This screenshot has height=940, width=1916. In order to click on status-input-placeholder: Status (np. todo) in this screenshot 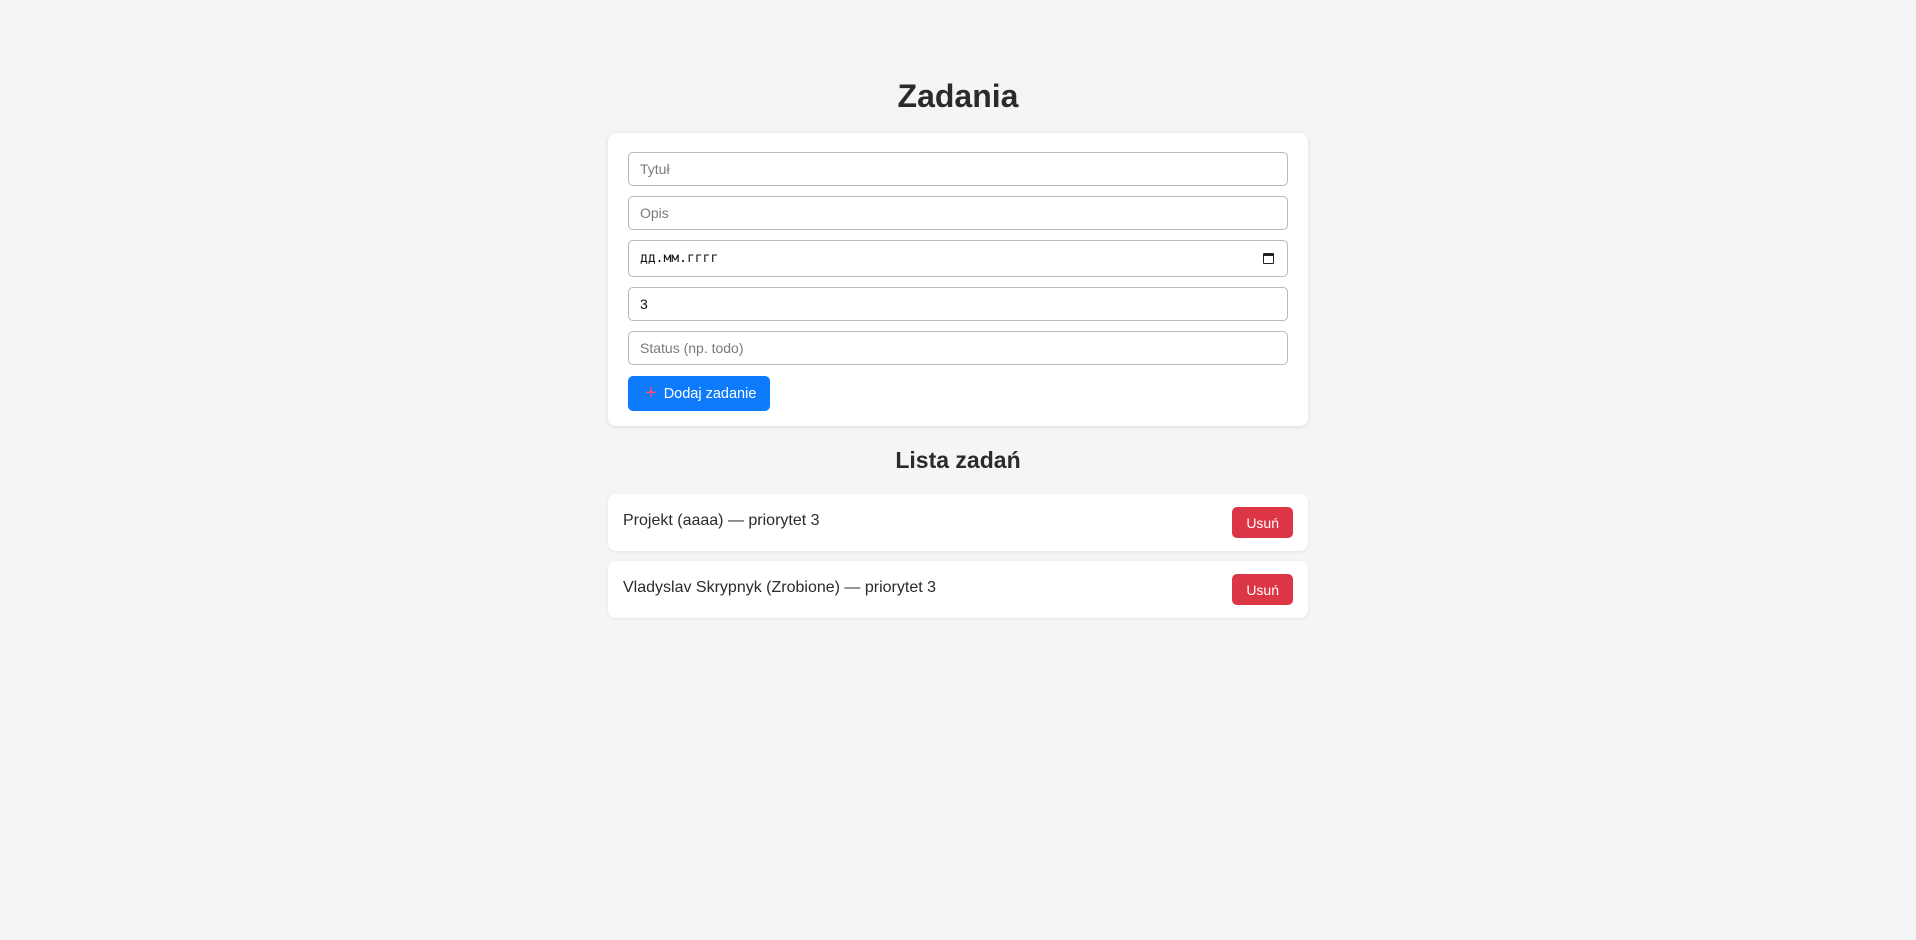, I will do `click(692, 348)`.